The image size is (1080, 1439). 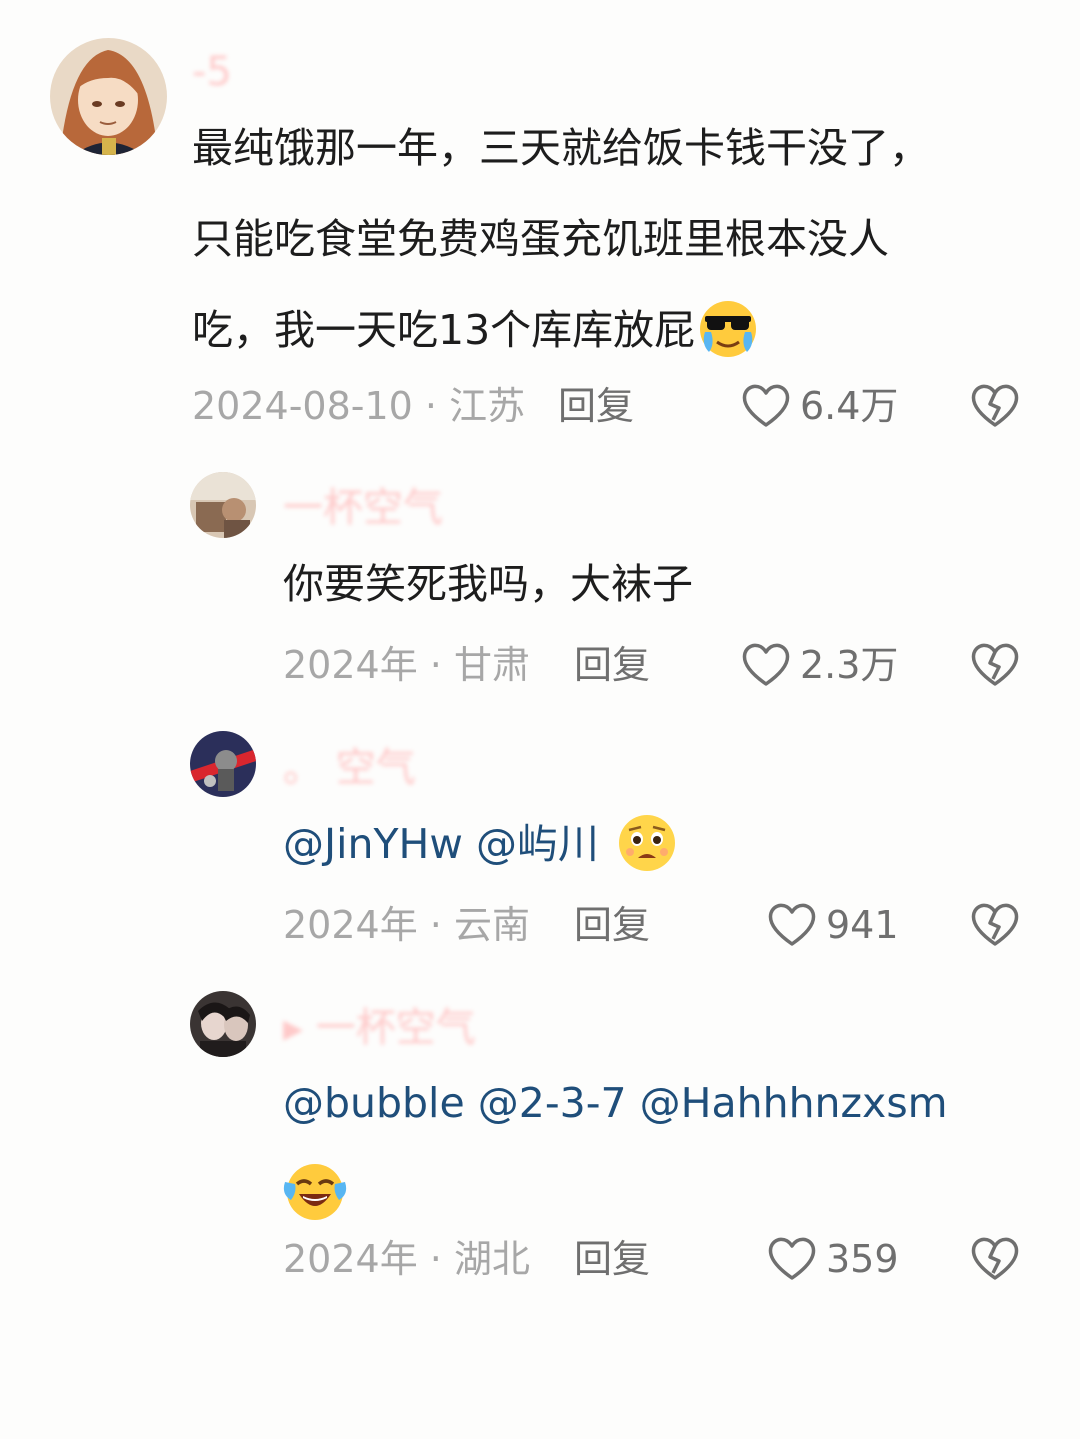 I want to click on username: 。 空气, so click(x=349, y=768).